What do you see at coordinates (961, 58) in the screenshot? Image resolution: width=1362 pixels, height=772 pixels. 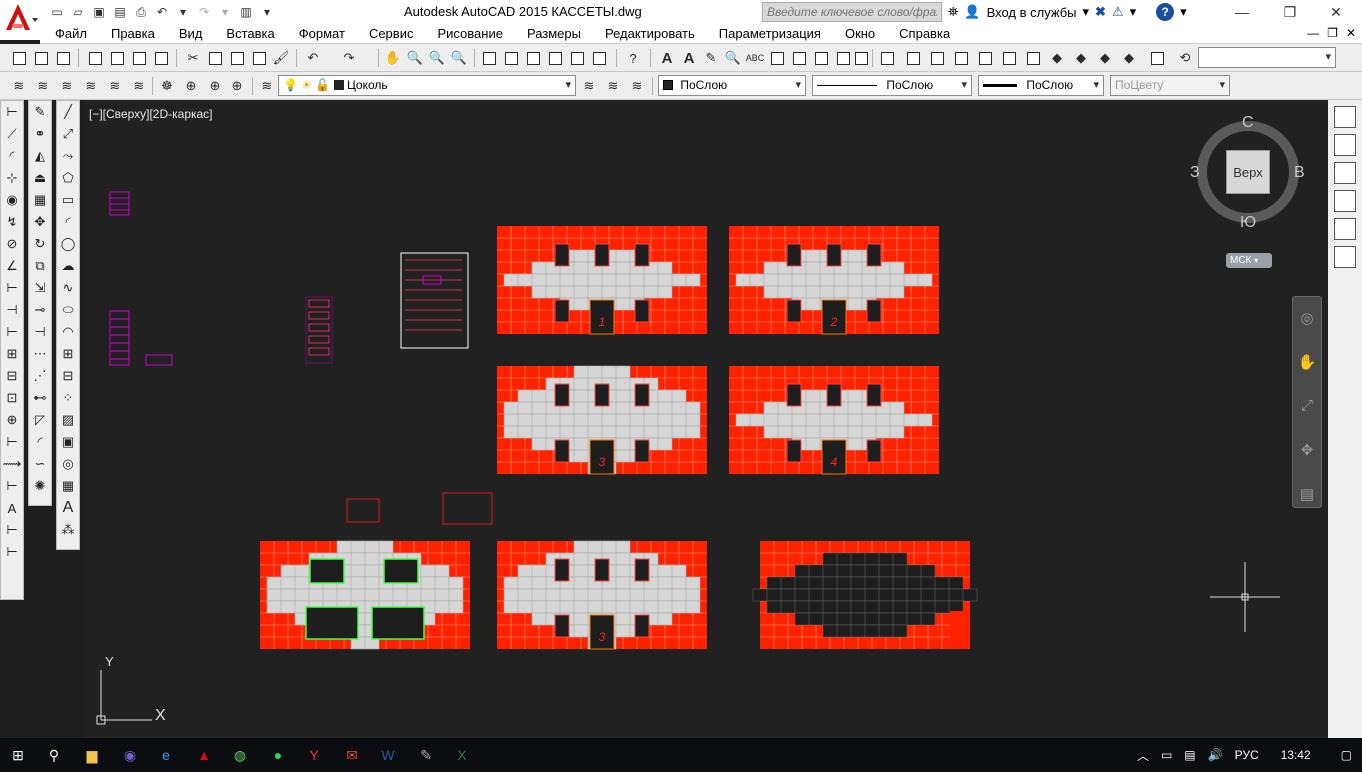 I see `view-left-icon` at bounding box center [961, 58].